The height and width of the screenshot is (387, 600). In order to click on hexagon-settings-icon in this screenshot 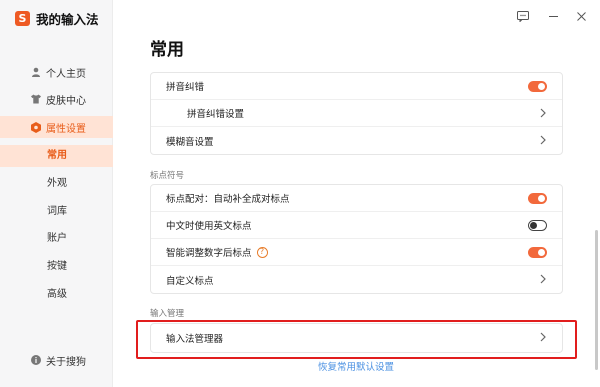, I will do `click(36, 127)`.